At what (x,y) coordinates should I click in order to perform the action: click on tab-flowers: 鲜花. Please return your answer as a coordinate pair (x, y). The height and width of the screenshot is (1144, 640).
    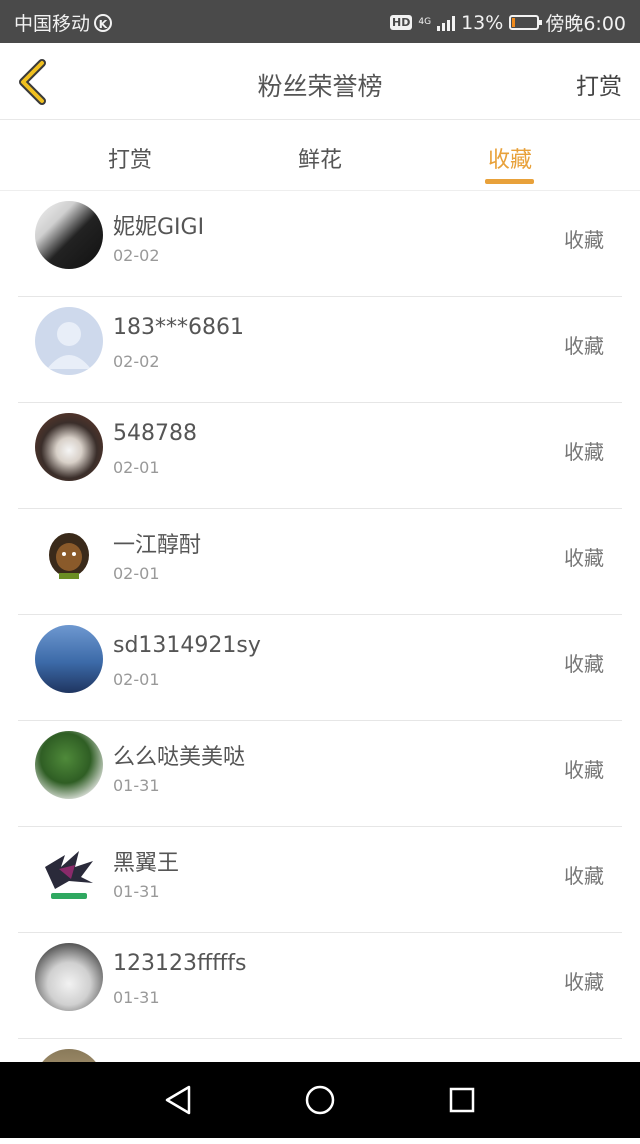
    Looking at the image, I should click on (320, 158).